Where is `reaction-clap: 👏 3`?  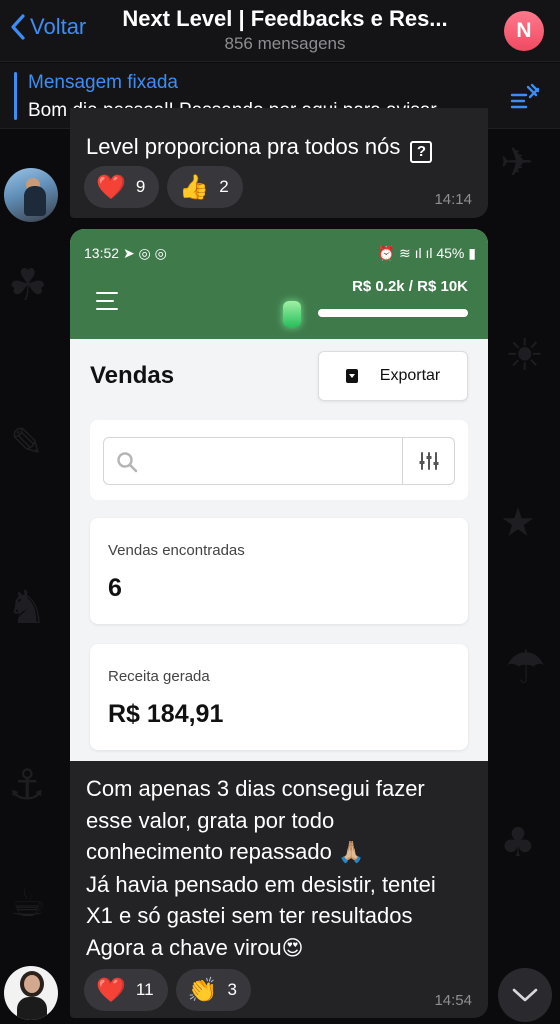
reaction-clap: 👏 3 is located at coordinates (213, 990).